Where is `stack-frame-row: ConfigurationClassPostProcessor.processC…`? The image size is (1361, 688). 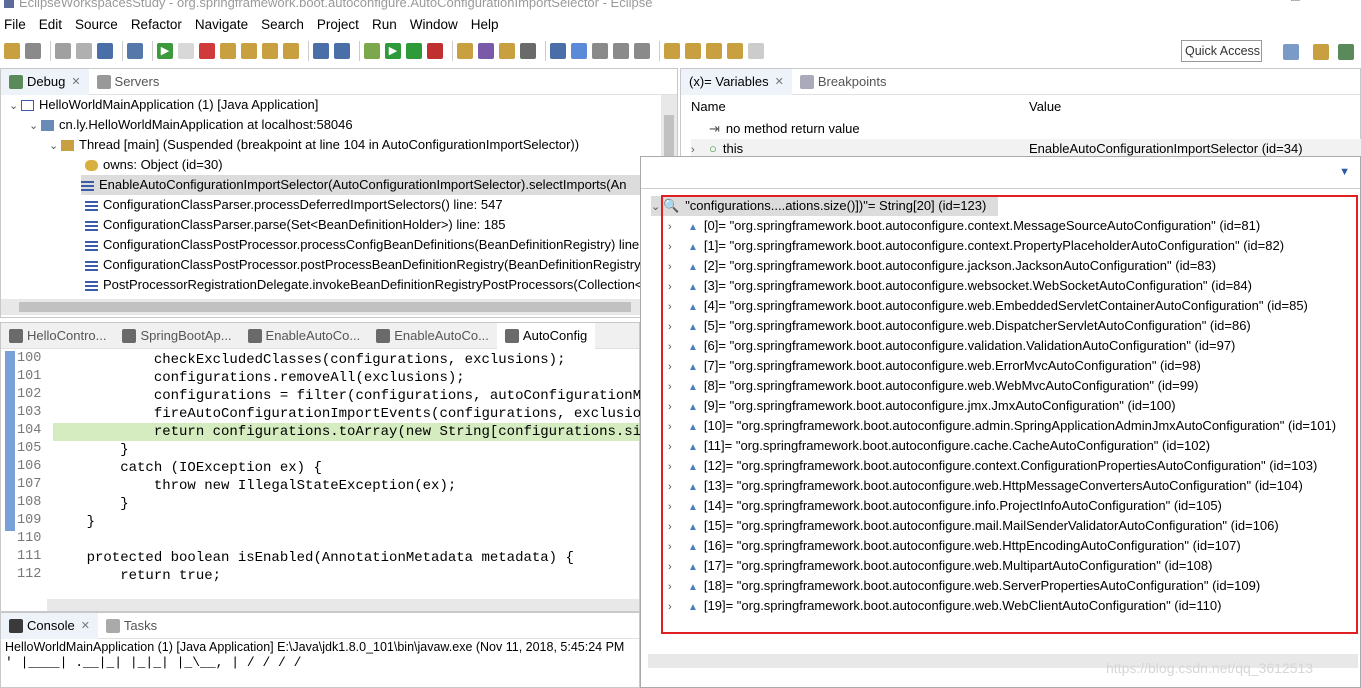
stack-frame-row: ConfigurationClassPostProcessor.processC… is located at coordinates (364, 245).